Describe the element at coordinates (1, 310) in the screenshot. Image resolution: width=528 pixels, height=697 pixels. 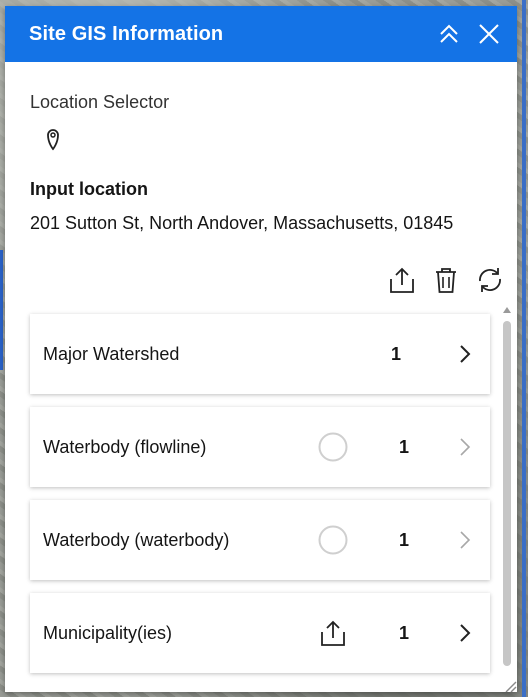
I see `map-boundary-line` at that location.